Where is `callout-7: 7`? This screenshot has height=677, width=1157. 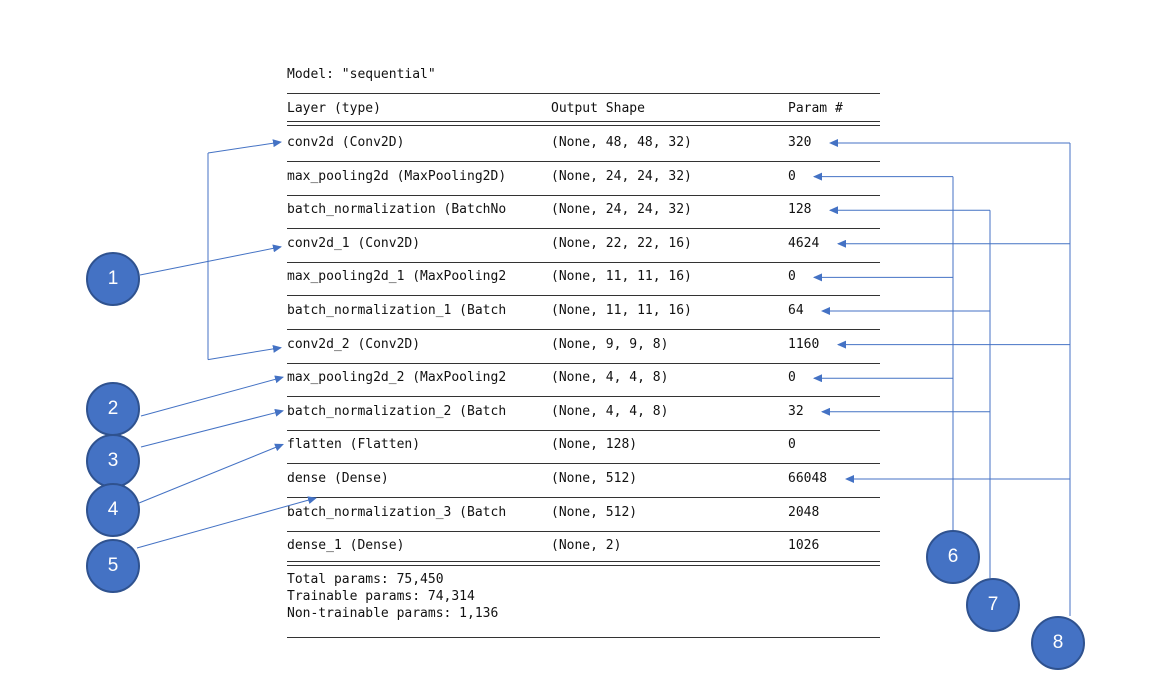 callout-7: 7 is located at coordinates (993, 605).